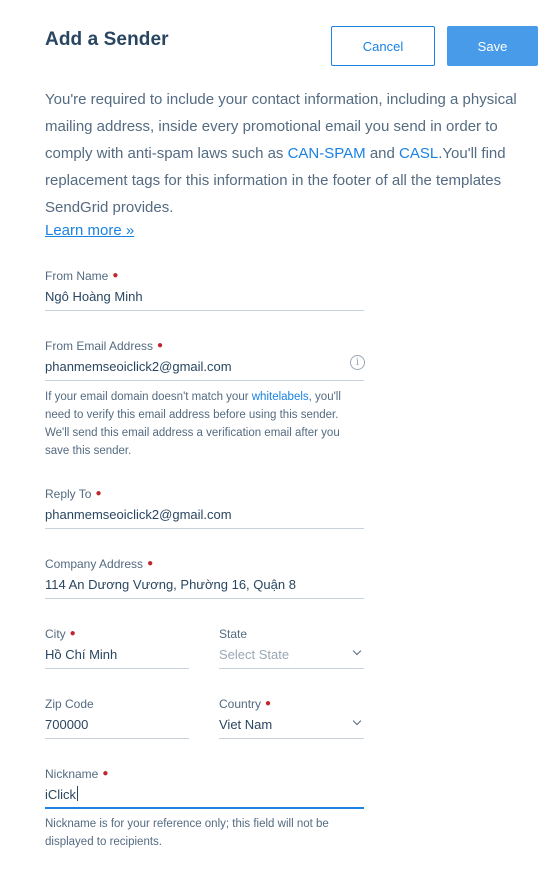  Describe the element at coordinates (99, 346) in the screenshot. I see `from-email-label: From Email Address` at that location.